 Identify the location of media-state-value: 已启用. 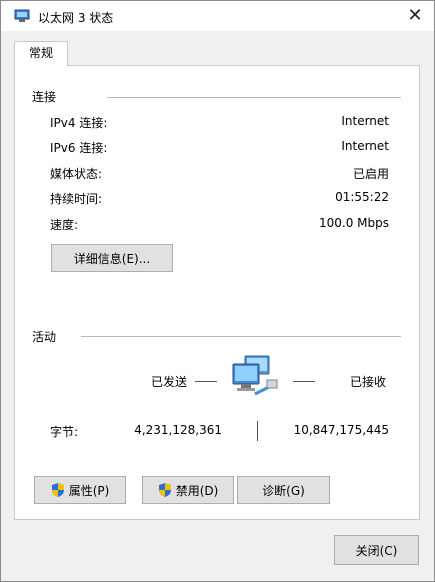
(370, 174).